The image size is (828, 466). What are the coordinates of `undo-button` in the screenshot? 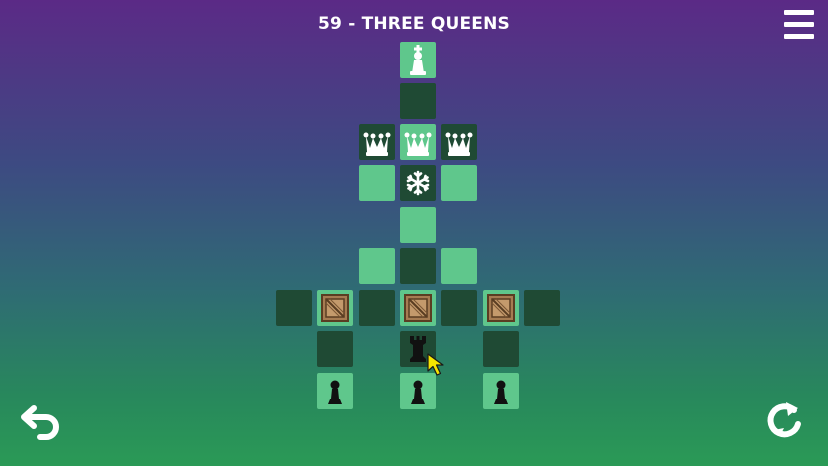 It's located at (42, 420).